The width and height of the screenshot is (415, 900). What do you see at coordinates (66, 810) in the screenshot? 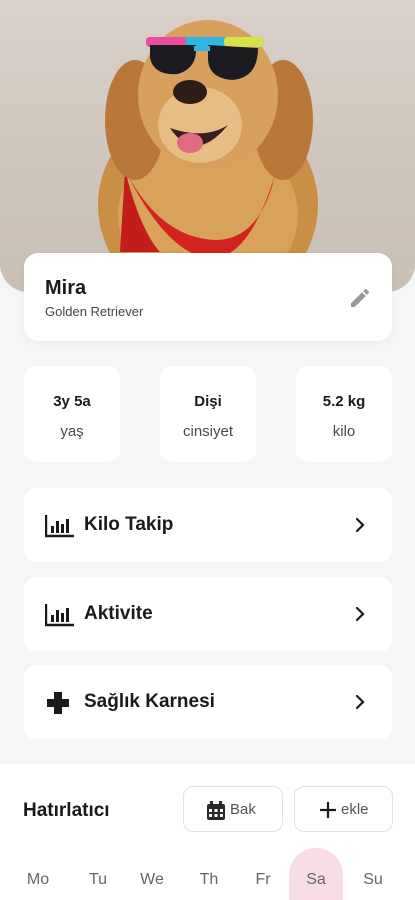
I see `reminder-title: Hatırlatıcı` at bounding box center [66, 810].